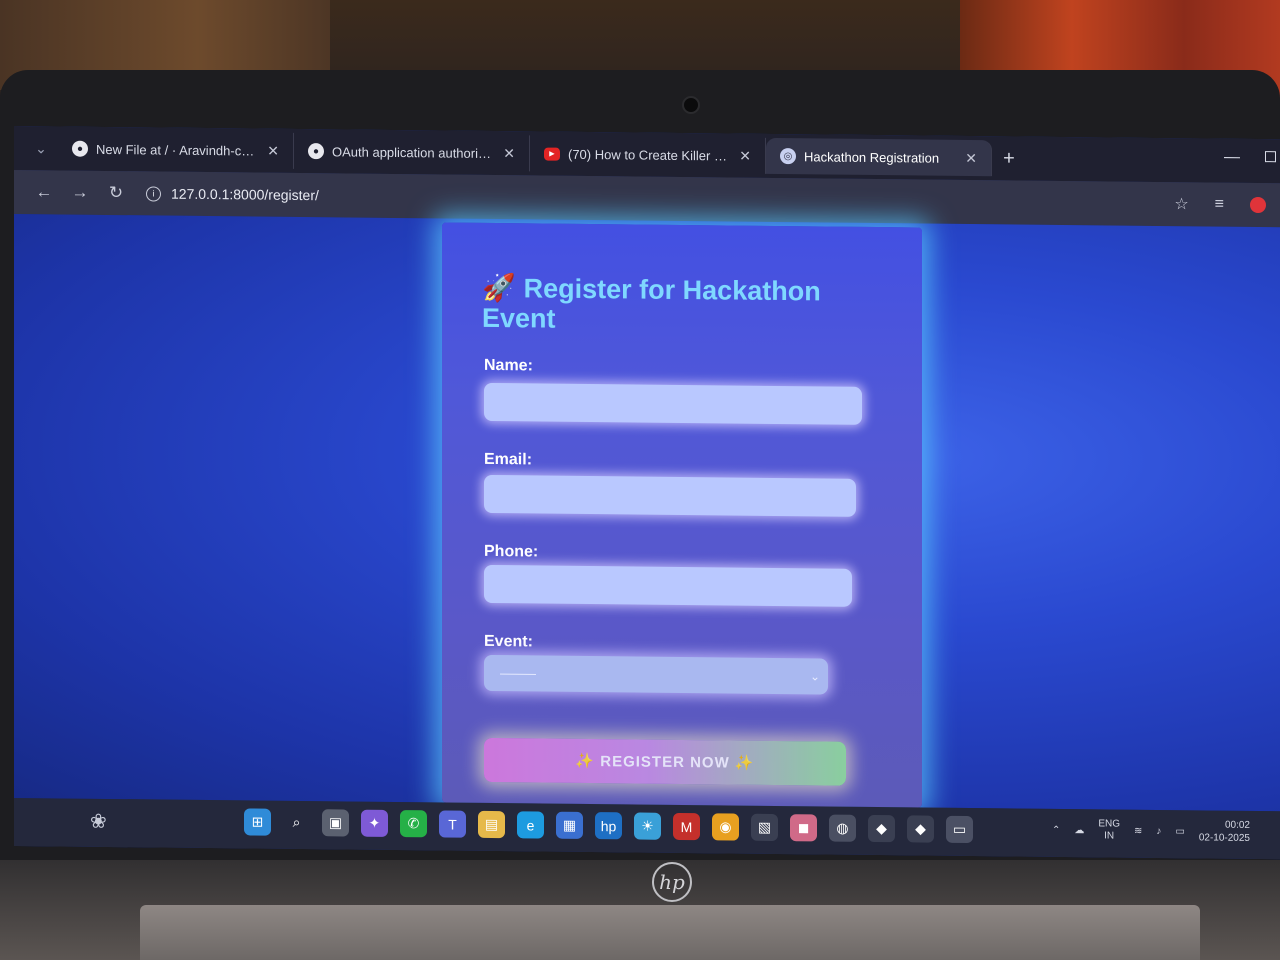  Describe the element at coordinates (44, 192) in the screenshot. I see `back-arrow-icon: ←` at that location.